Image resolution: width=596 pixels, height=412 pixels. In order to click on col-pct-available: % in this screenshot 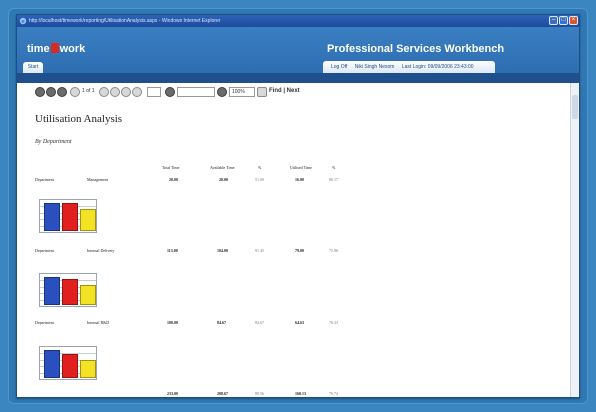, I will do `click(260, 167)`.